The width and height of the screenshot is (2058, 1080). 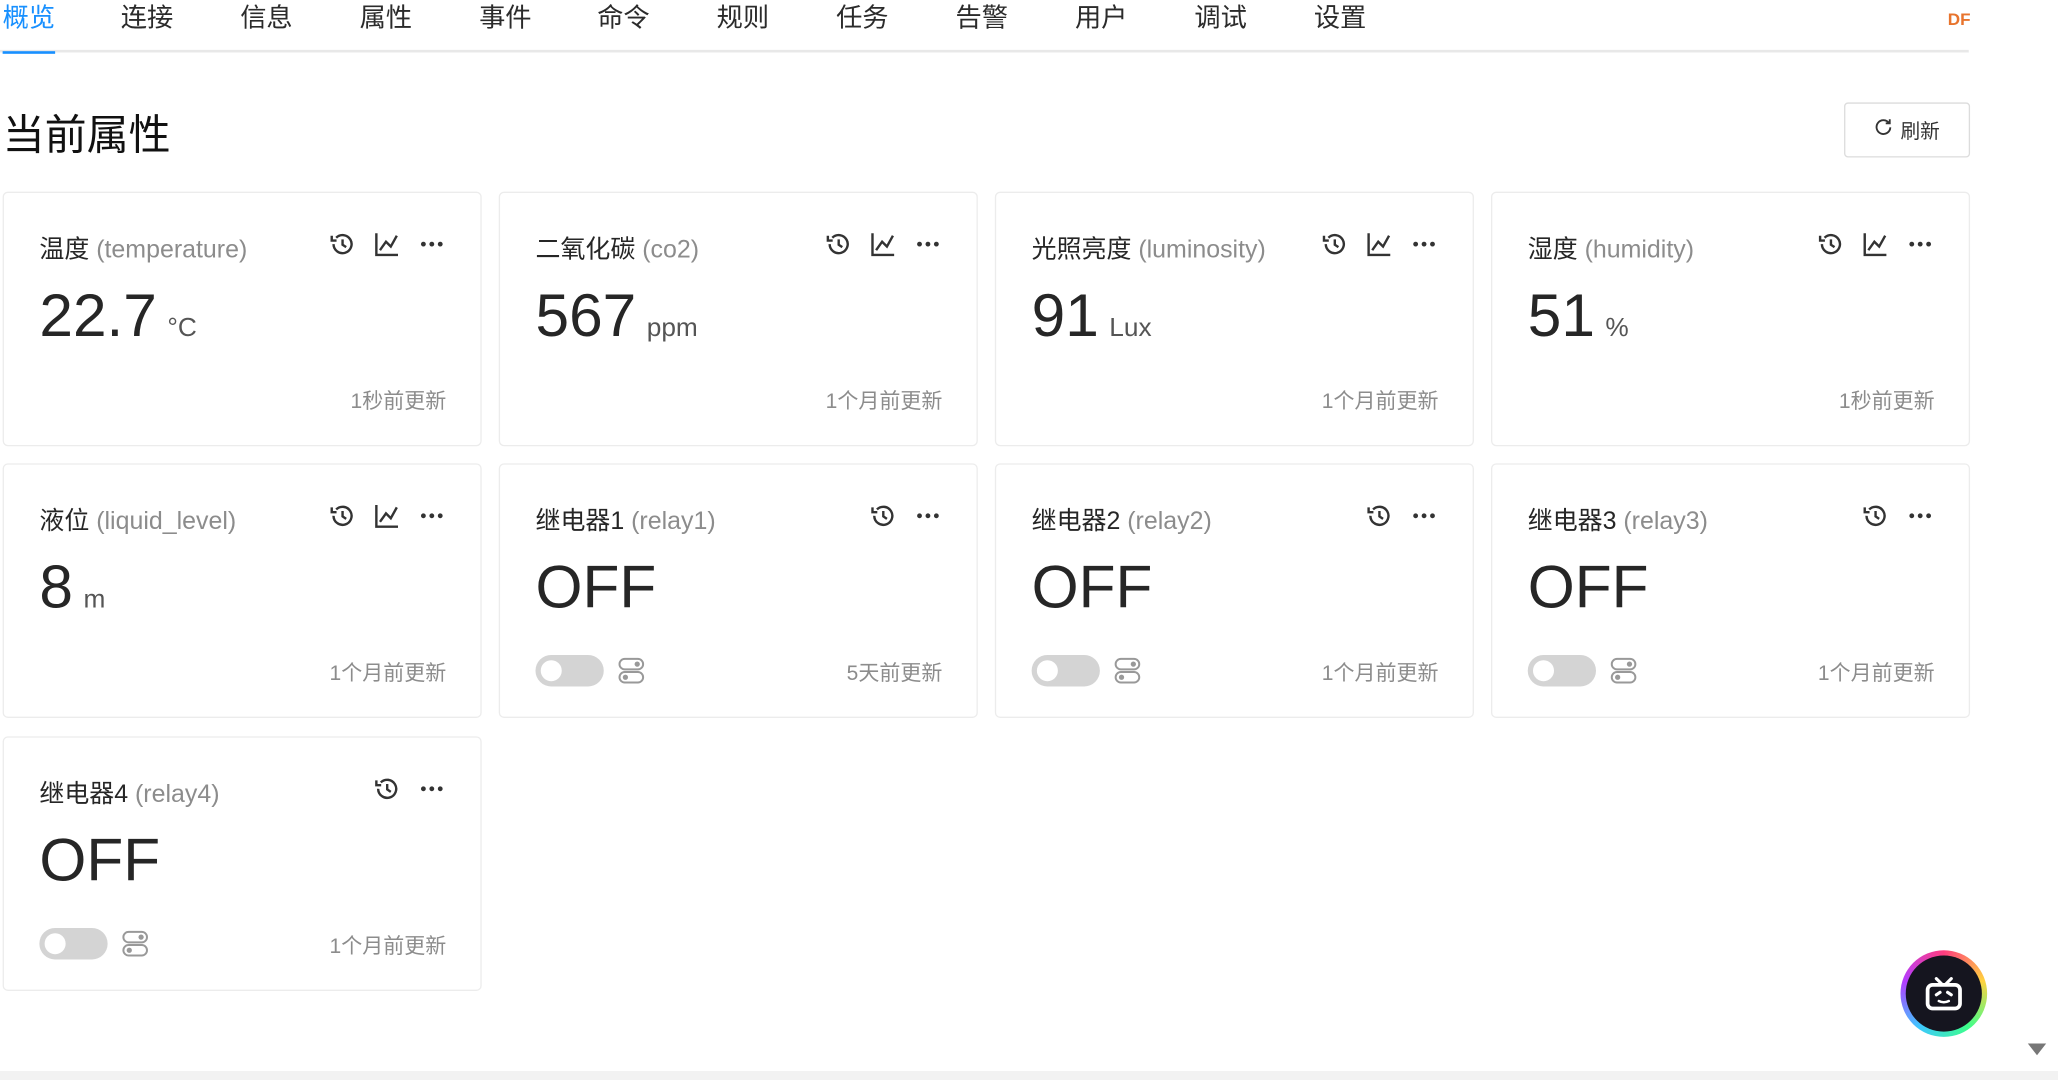 I want to click on scroll-down-arrow, so click(x=2037, y=1049).